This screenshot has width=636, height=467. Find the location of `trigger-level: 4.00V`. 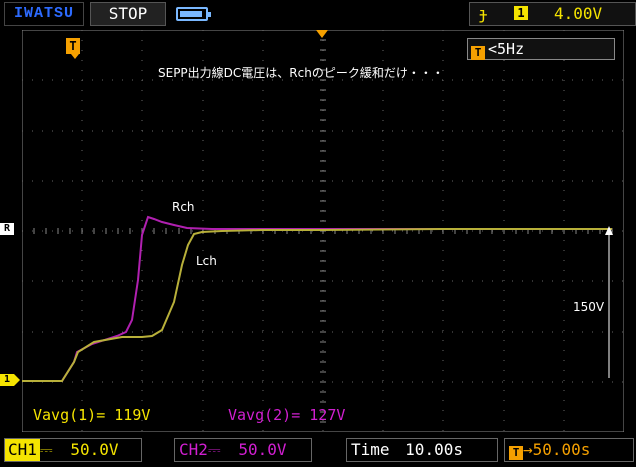

trigger-level: 4.00V is located at coordinates (578, 13).